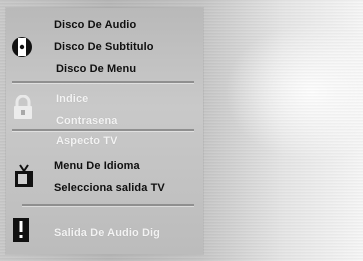 This screenshot has height=261, width=363. I want to click on menu-item-selecciona-salida-tv: Selecciona salida TV, so click(109, 188).